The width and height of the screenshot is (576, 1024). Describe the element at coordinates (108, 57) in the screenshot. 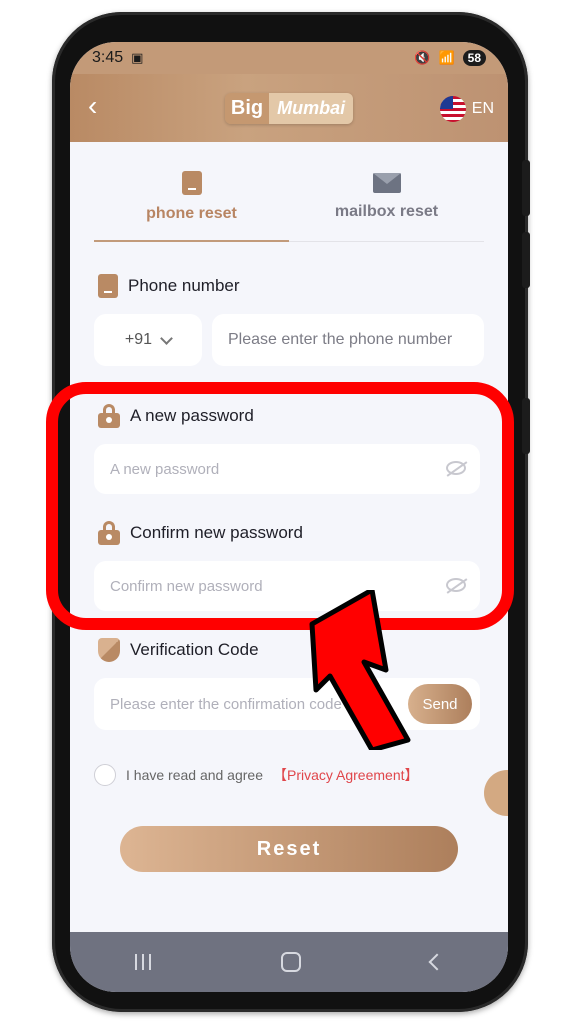

I see `status-time: 3:45` at that location.